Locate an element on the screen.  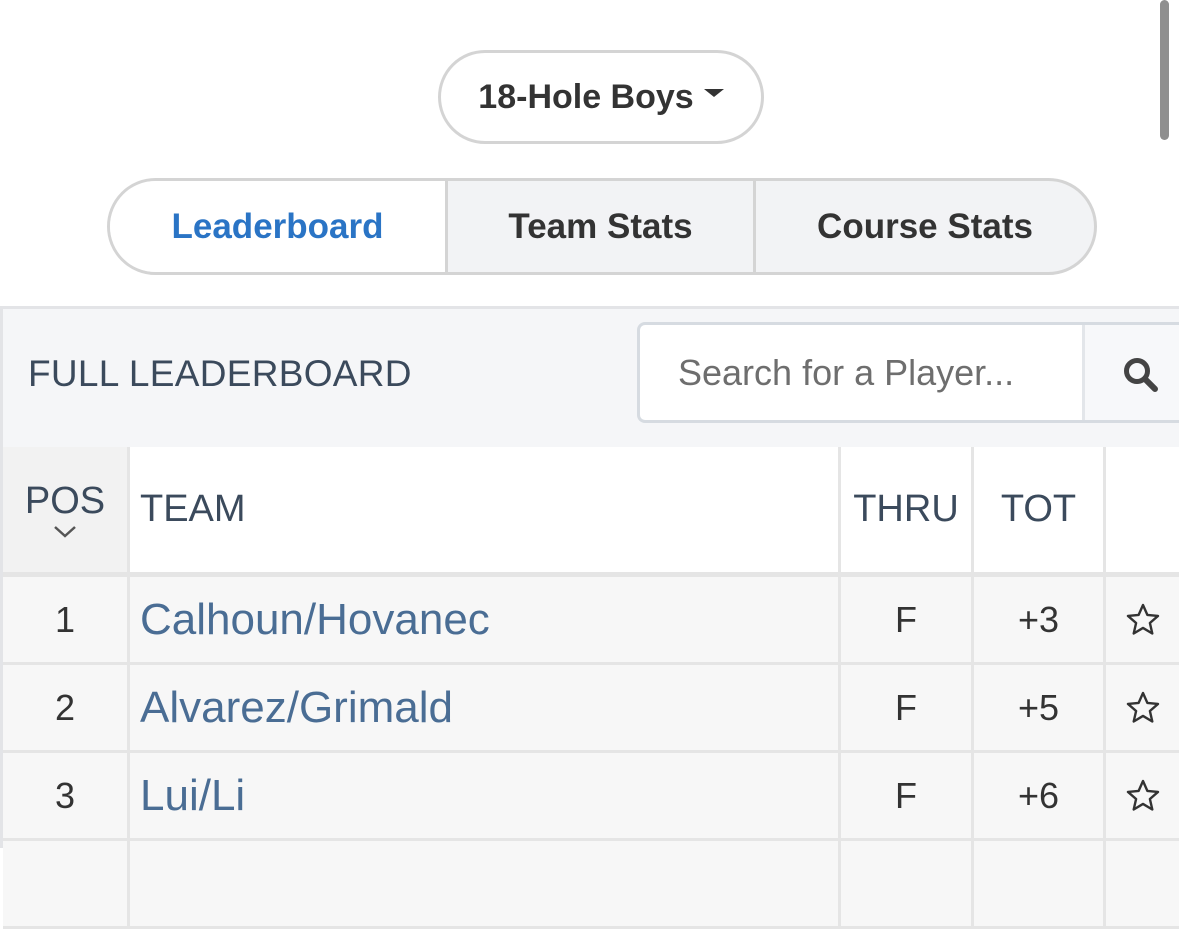
leaderboard-title: FULL LEADERBOARD is located at coordinates (220, 373).